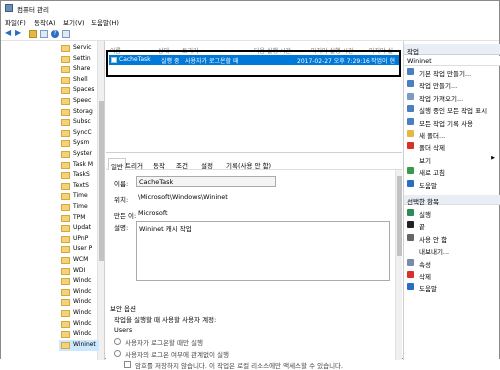 The height and width of the screenshot is (370, 500). What do you see at coordinates (121, 200) in the screenshot?
I see `location-label: 위치:` at bounding box center [121, 200].